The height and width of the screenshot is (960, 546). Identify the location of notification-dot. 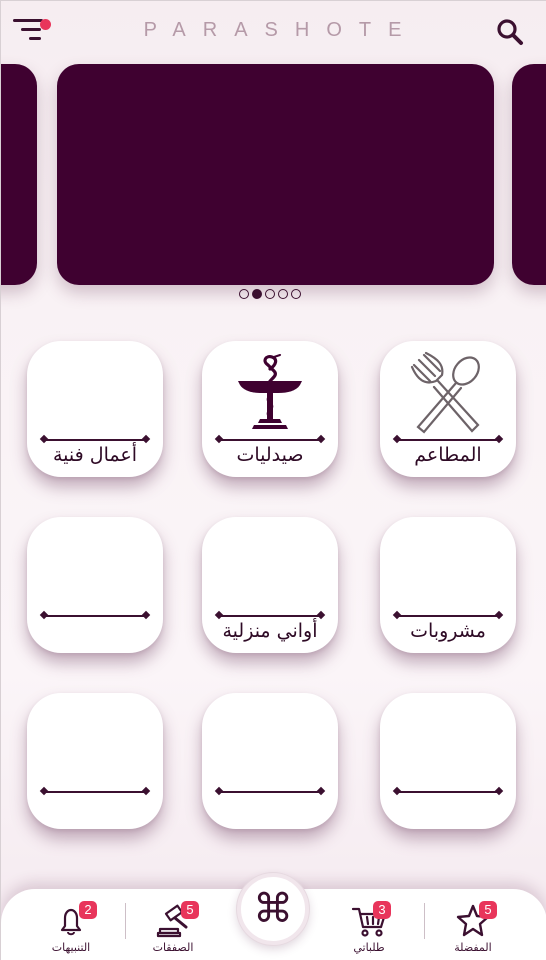
(45, 24).